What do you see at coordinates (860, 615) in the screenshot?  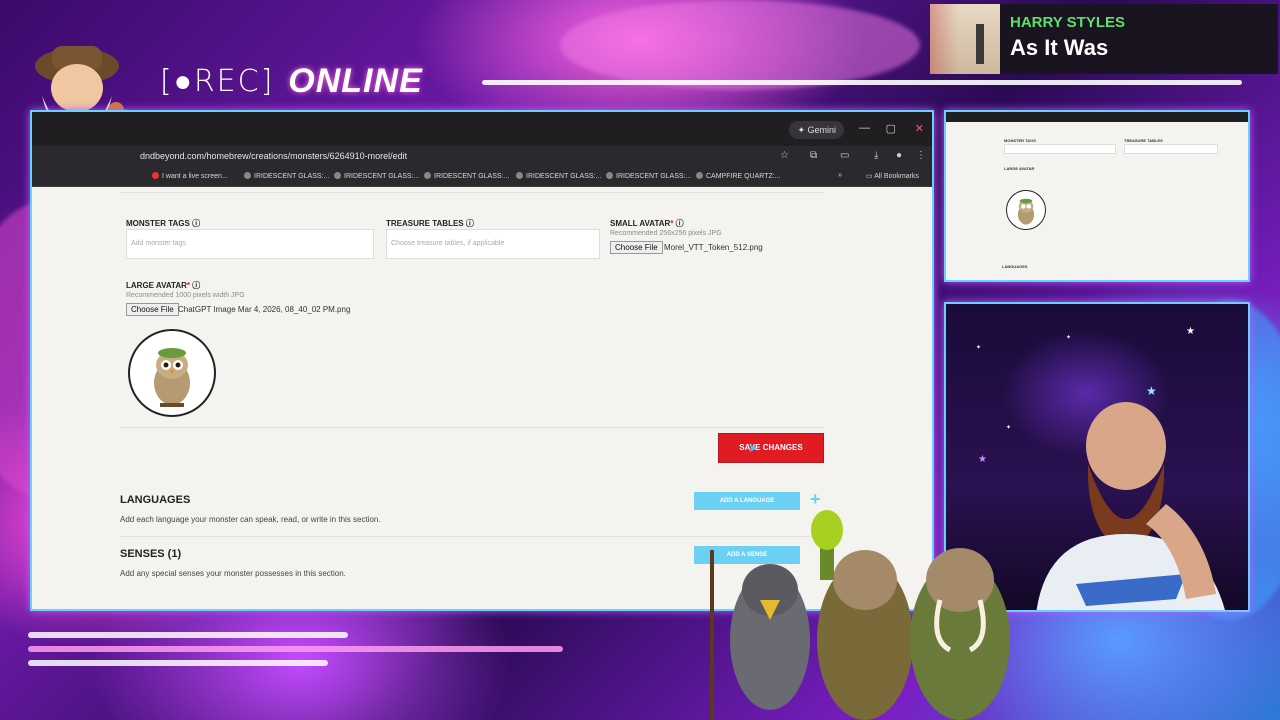 I see `fantasy-characters-illustration` at bounding box center [860, 615].